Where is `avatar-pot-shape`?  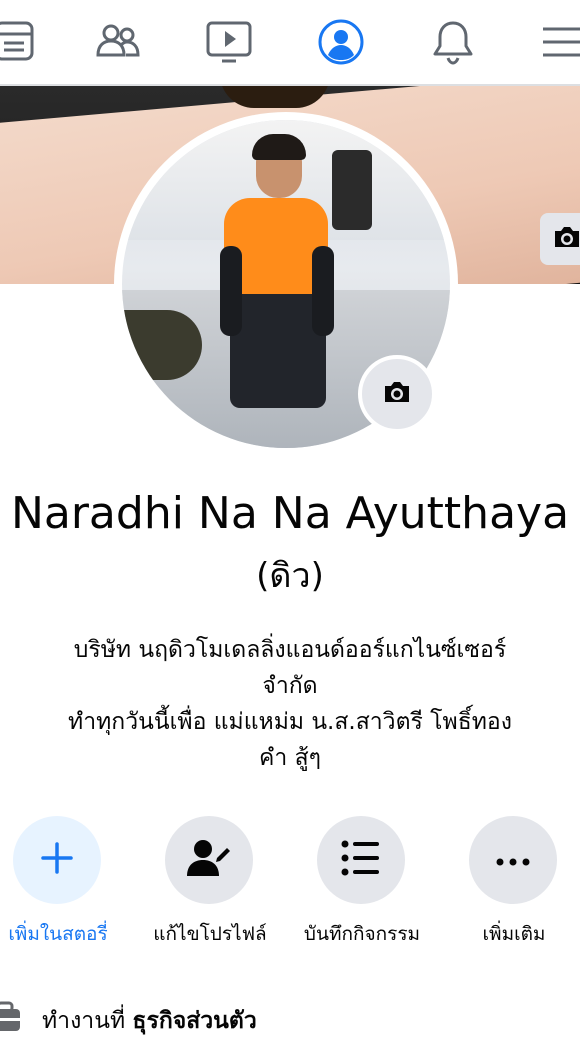
avatar-pot-shape is located at coordinates (162, 345).